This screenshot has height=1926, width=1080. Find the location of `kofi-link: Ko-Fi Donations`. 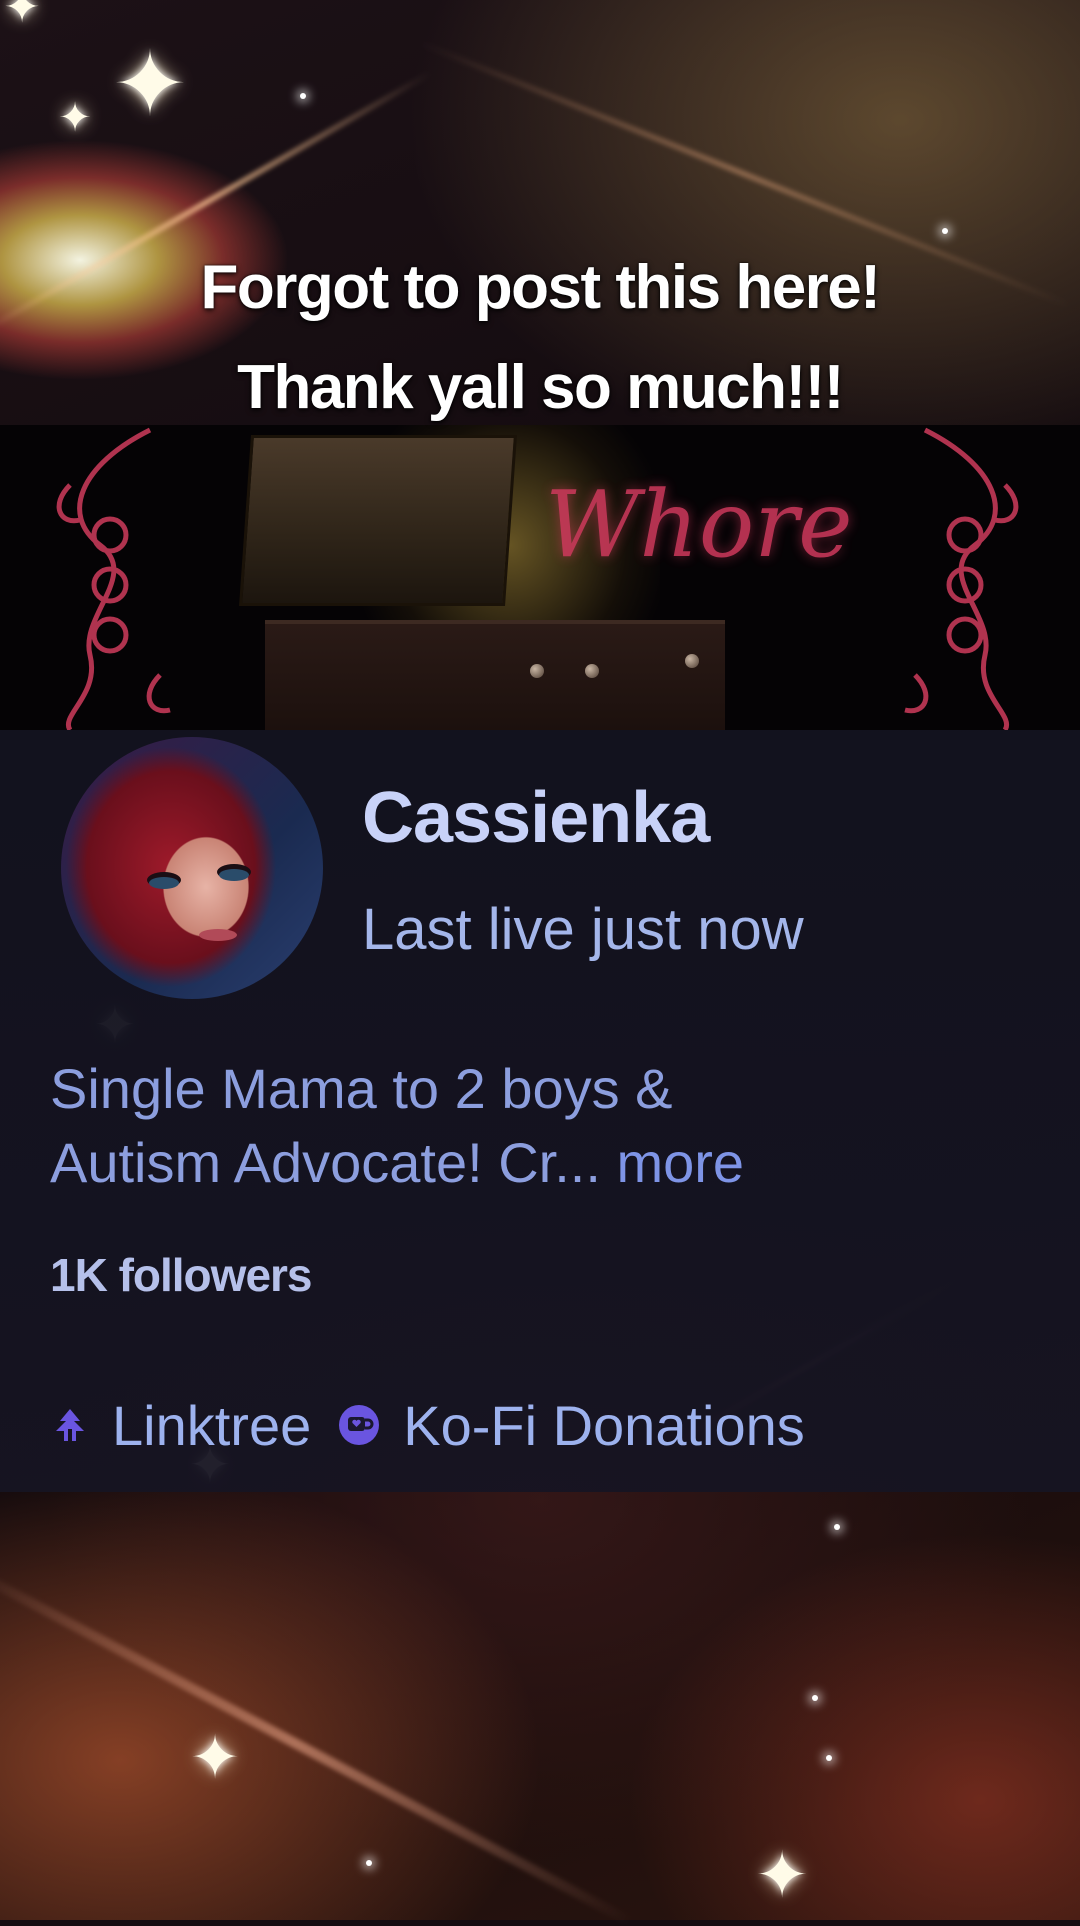

kofi-link: Ko-Fi Donations is located at coordinates (571, 1425).